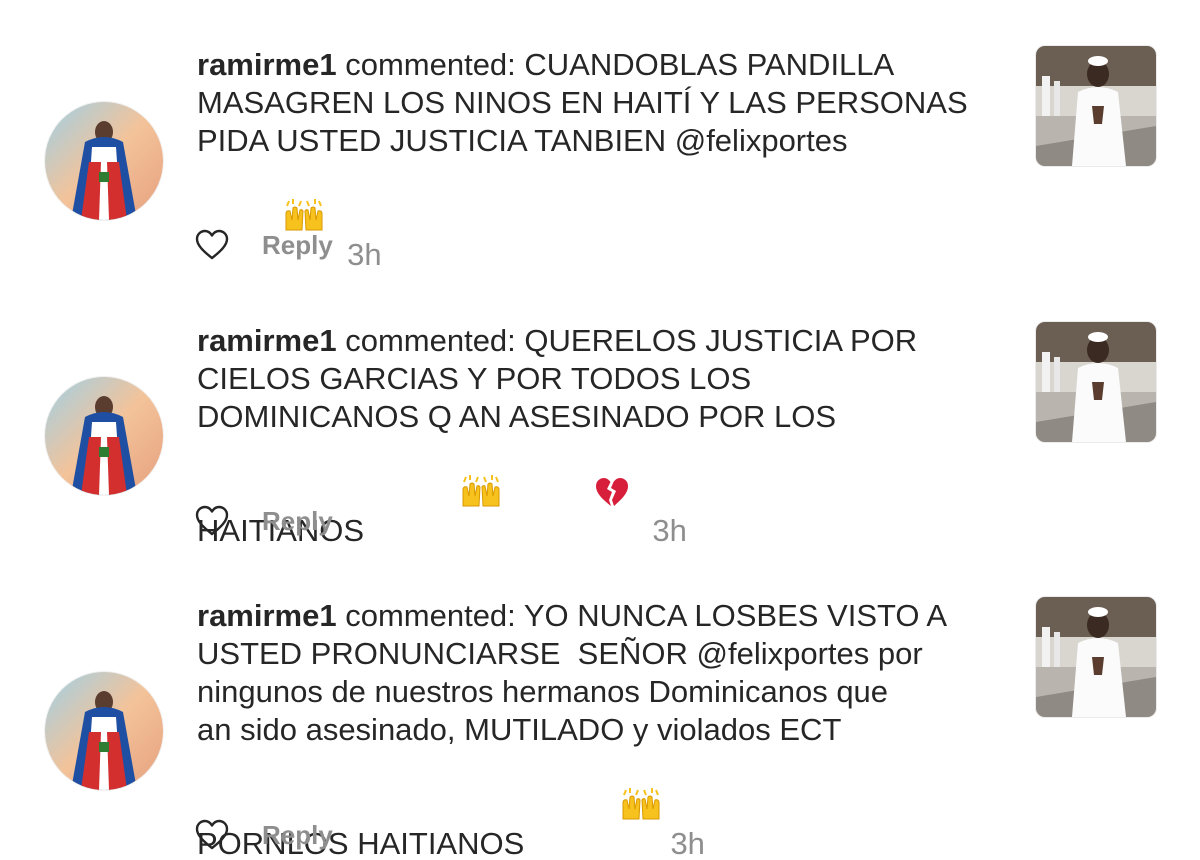  What do you see at coordinates (627, 340) in the screenshot?
I see `comment-line: commented: QUERELOS JUSTICIA POR` at bounding box center [627, 340].